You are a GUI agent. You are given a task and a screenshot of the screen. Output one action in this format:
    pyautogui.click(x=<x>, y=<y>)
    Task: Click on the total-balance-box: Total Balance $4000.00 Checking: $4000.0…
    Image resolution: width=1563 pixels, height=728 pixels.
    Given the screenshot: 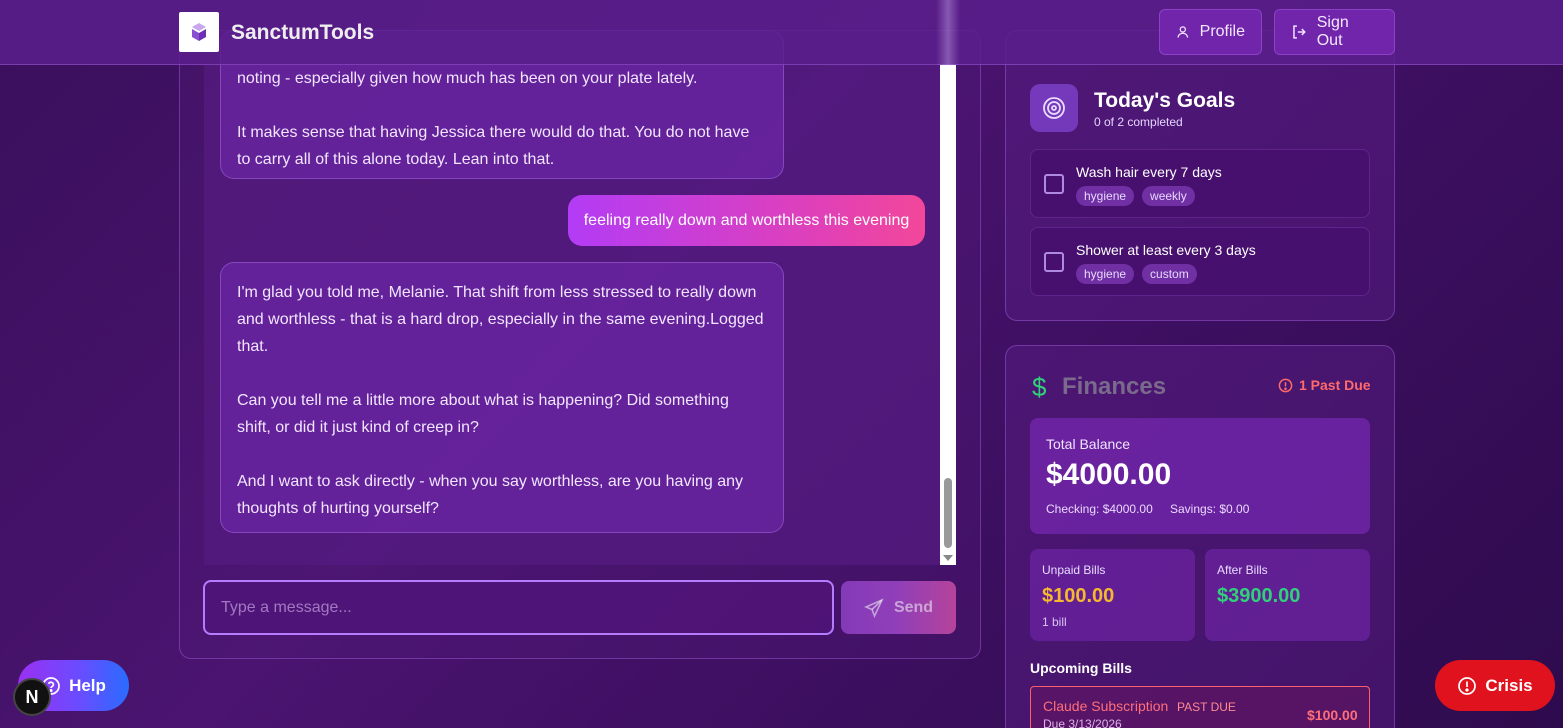 What is the action you would take?
    pyautogui.click(x=1200, y=476)
    